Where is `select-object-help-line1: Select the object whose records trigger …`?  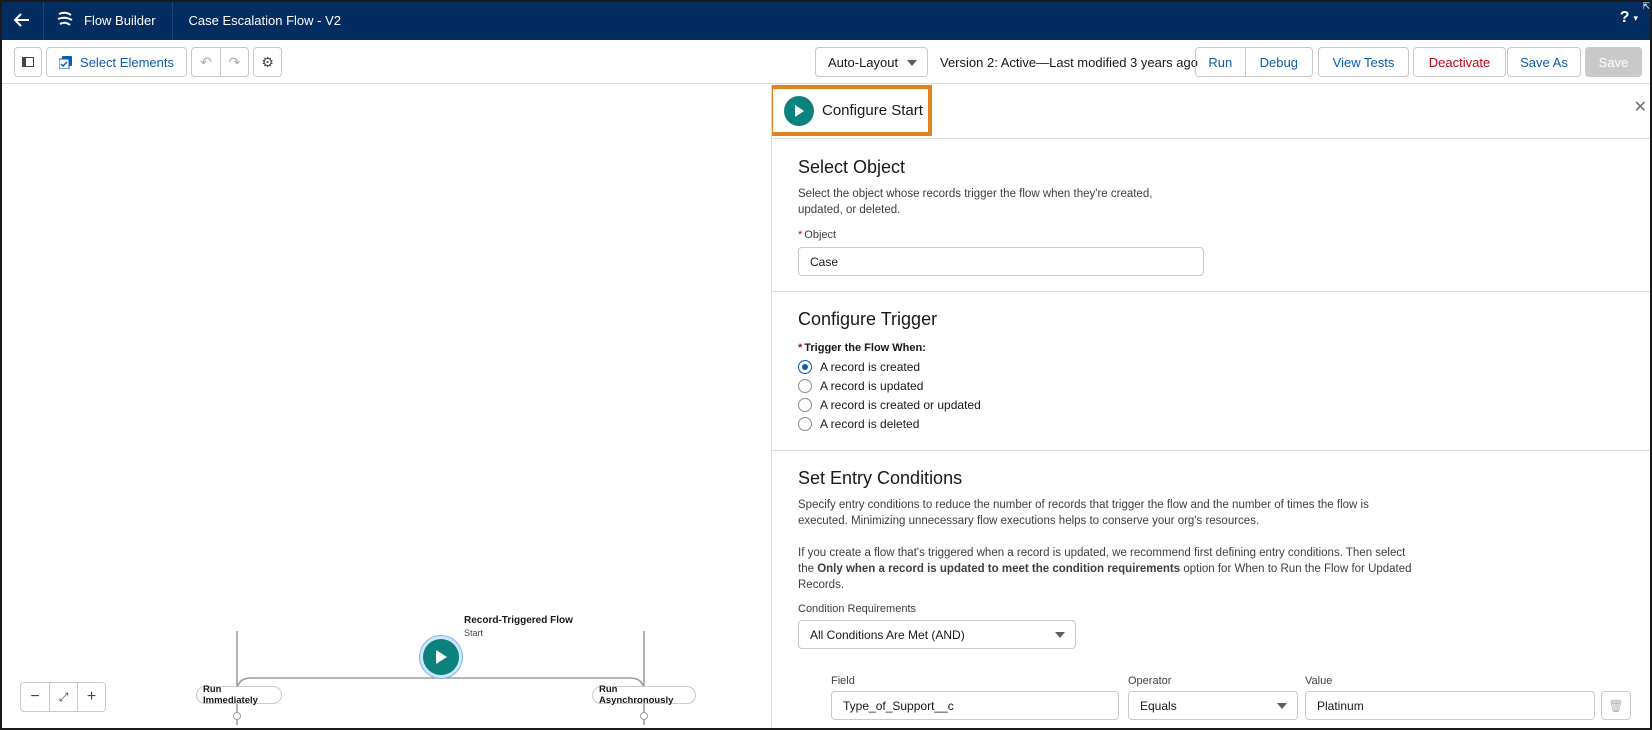 select-object-help-line1: Select the object whose records trigger … is located at coordinates (975, 194).